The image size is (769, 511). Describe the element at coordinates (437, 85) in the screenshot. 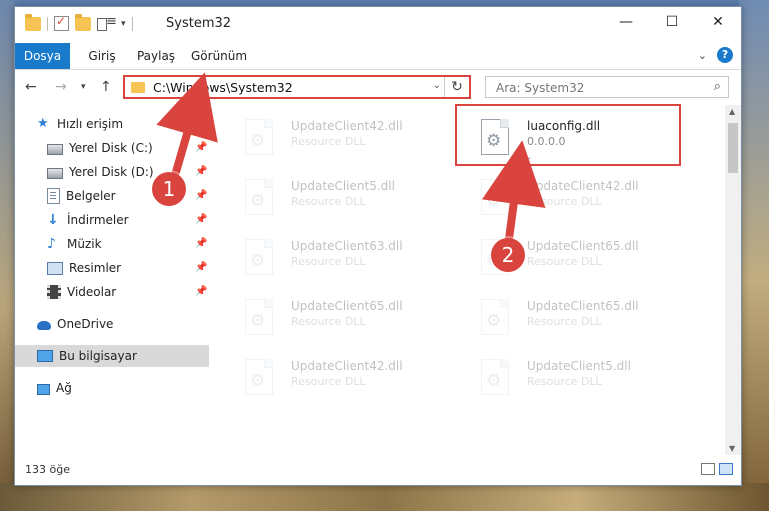

I see `address-dropdown-chevron-icon: ⌄` at that location.